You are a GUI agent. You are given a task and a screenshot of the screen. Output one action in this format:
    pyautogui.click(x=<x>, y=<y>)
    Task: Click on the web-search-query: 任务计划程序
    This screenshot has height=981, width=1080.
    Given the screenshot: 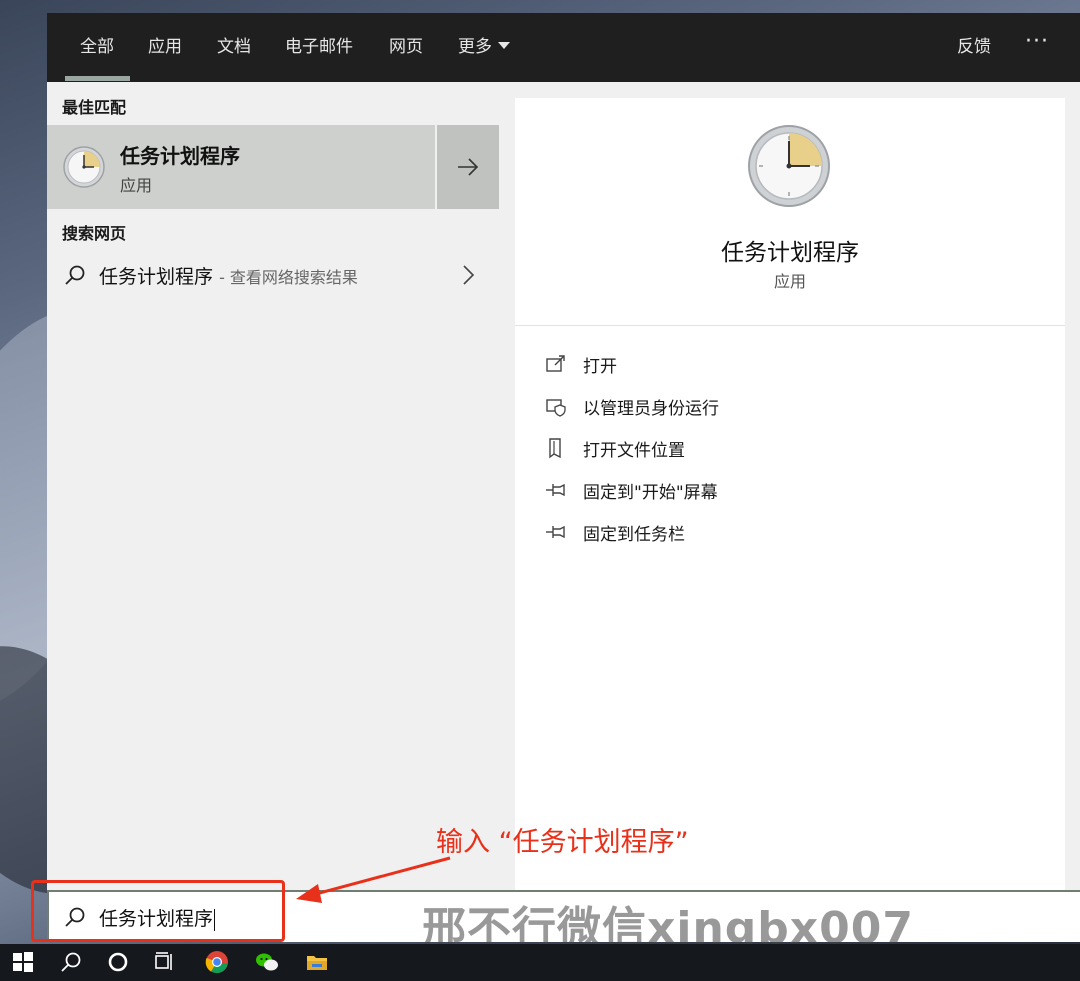 What is the action you would take?
    pyautogui.click(x=156, y=277)
    